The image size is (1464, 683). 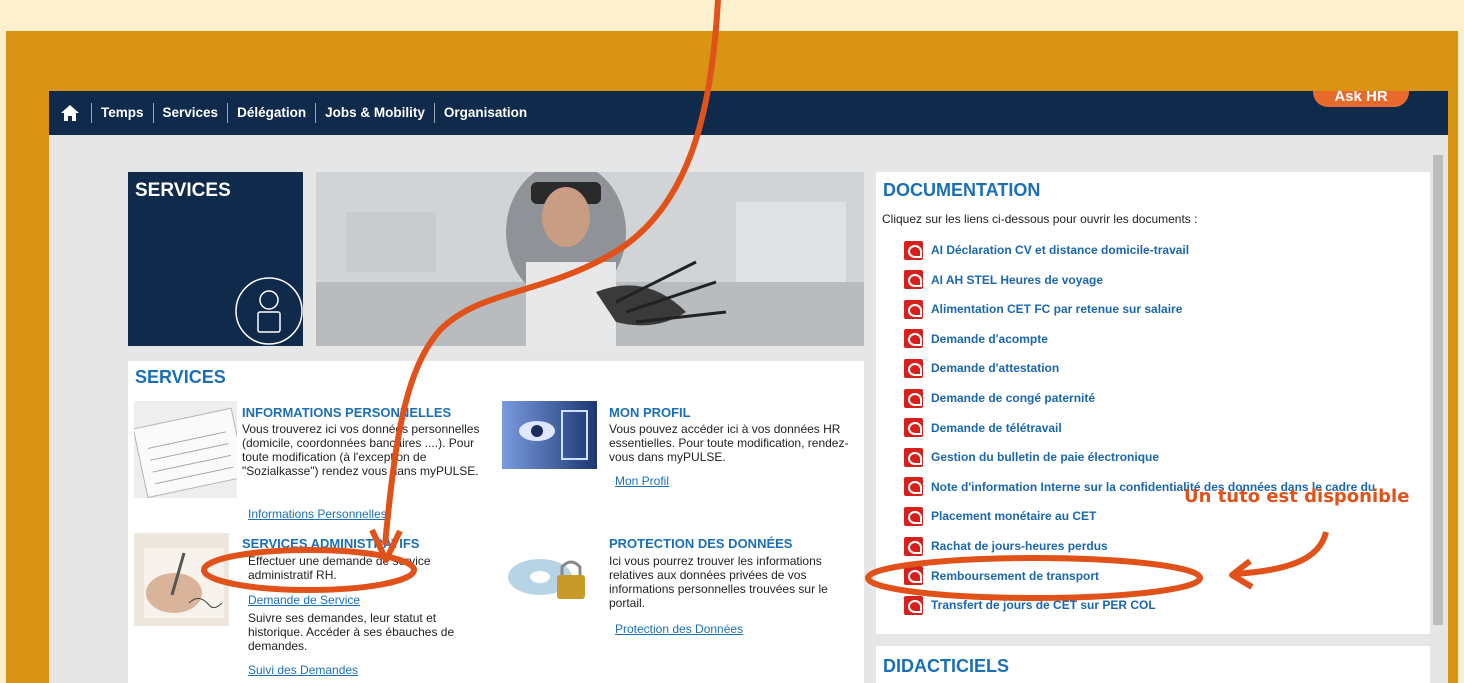 What do you see at coordinates (1013, 398) in the screenshot?
I see `doc-item-label: Demande de congé paternité` at bounding box center [1013, 398].